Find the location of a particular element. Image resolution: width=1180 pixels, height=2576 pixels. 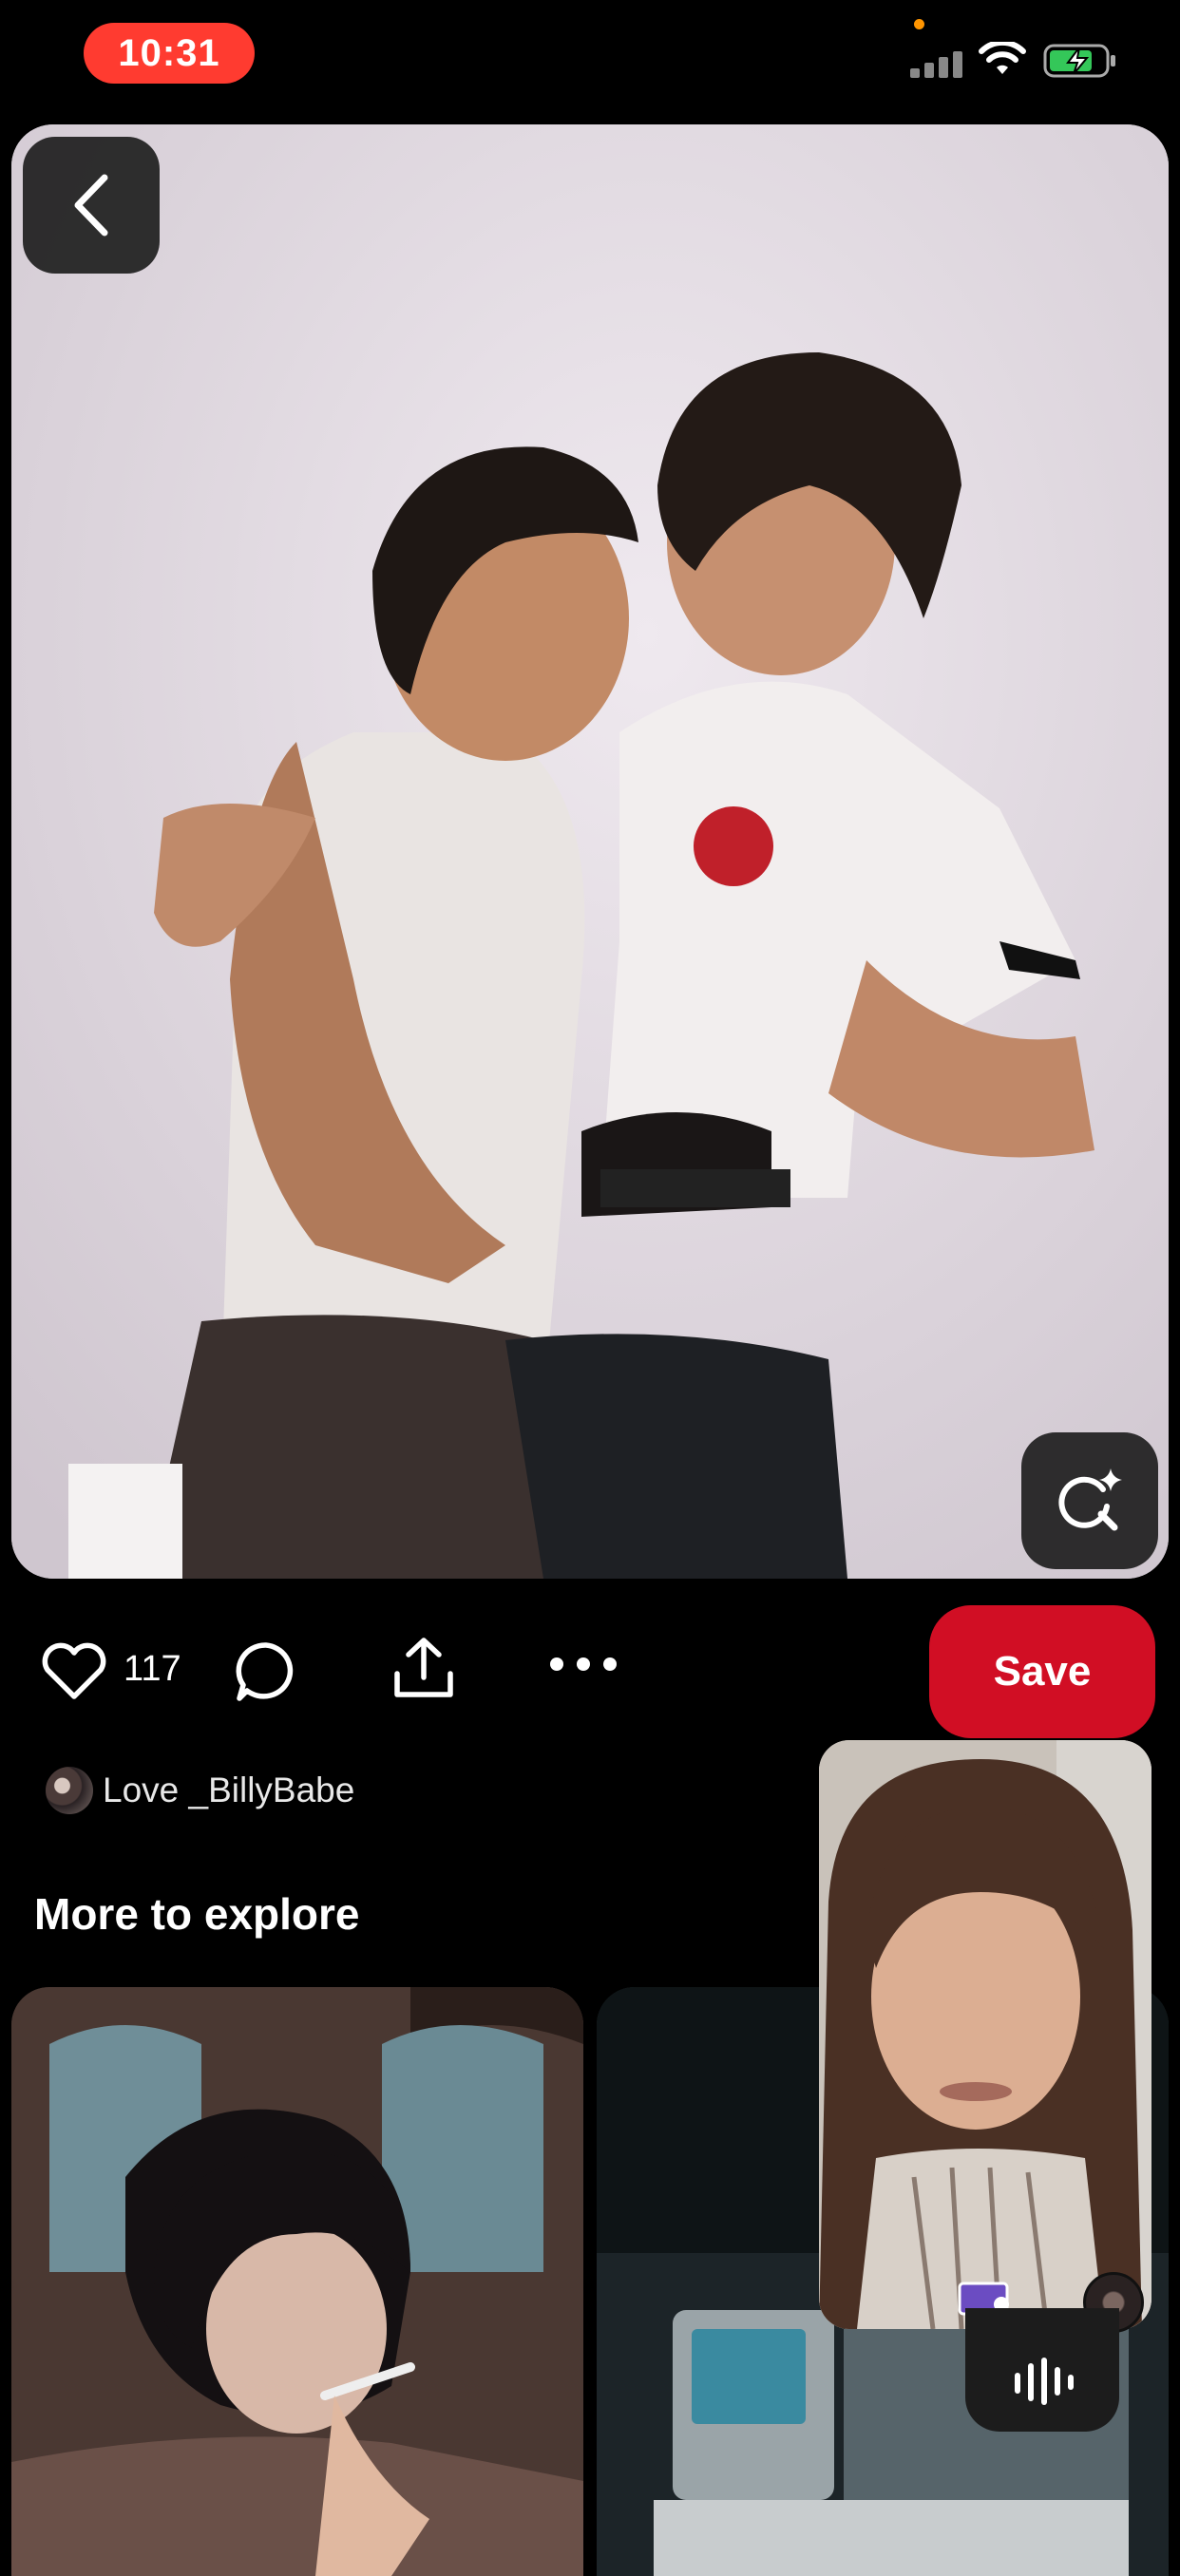

visual-search-sparkle-icon is located at coordinates (1090, 1499).